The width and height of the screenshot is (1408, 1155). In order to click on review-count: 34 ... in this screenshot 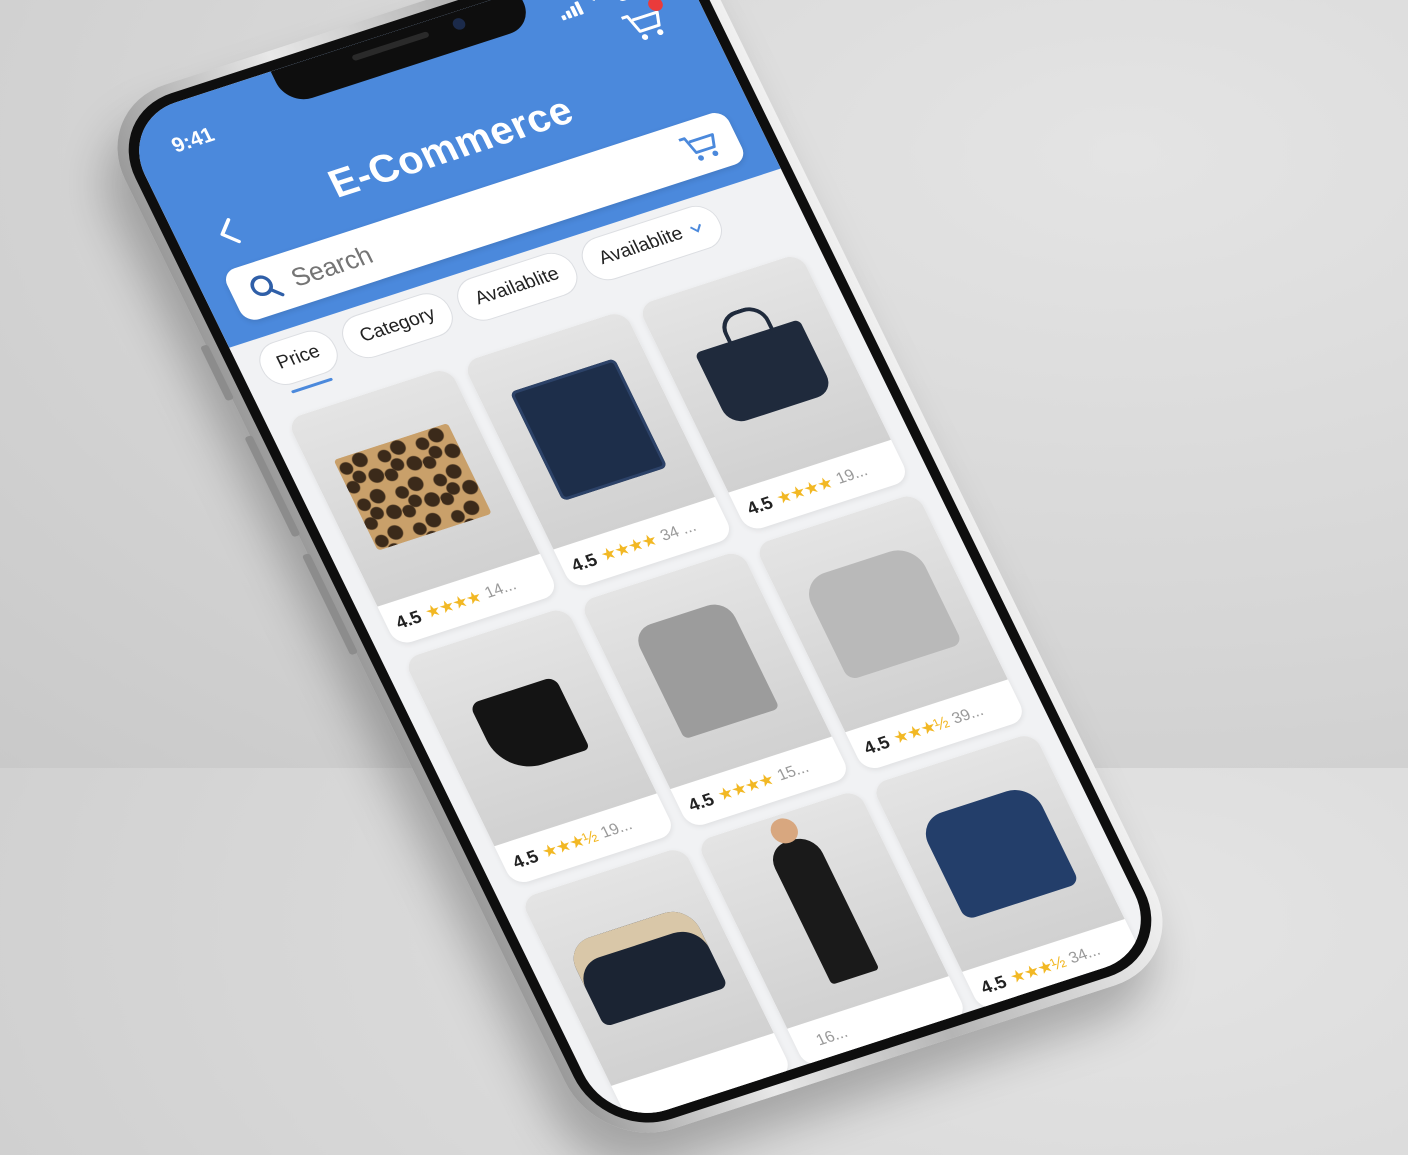, I will do `click(678, 531)`.